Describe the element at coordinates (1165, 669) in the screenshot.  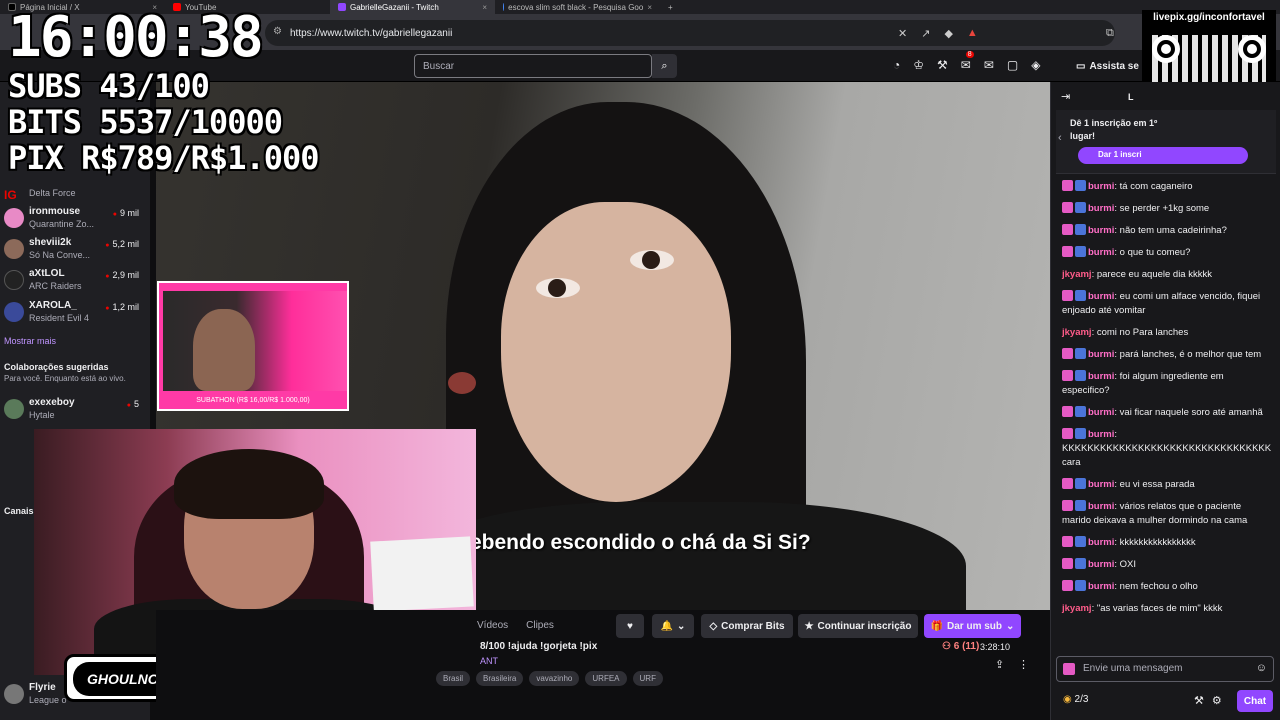
I see `chat-input: Envie uma mensagem ☺` at that location.